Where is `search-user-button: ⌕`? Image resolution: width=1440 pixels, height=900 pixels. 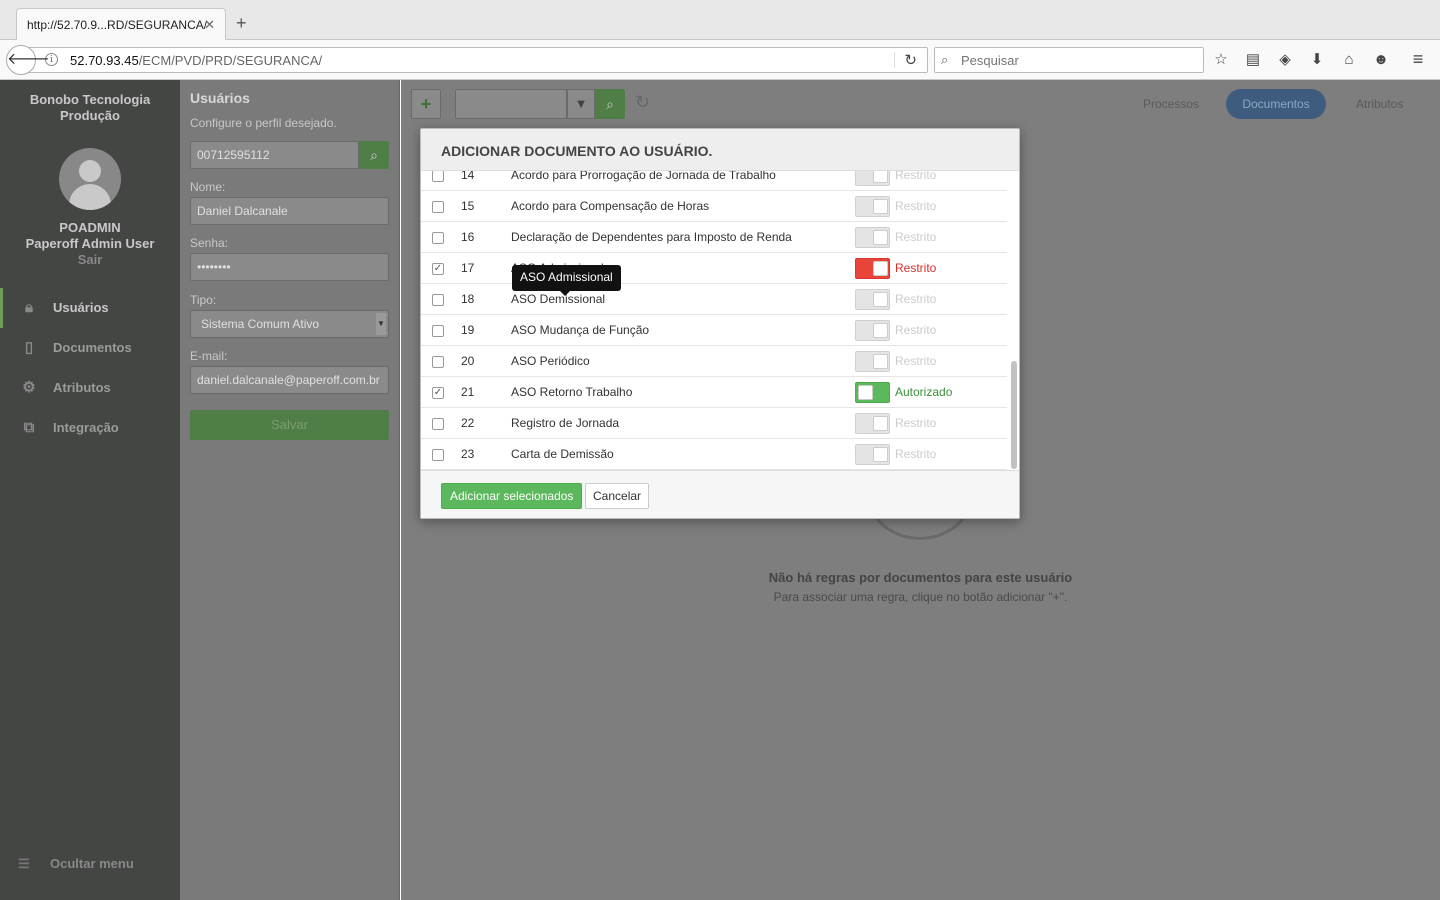 search-user-button: ⌕ is located at coordinates (374, 155).